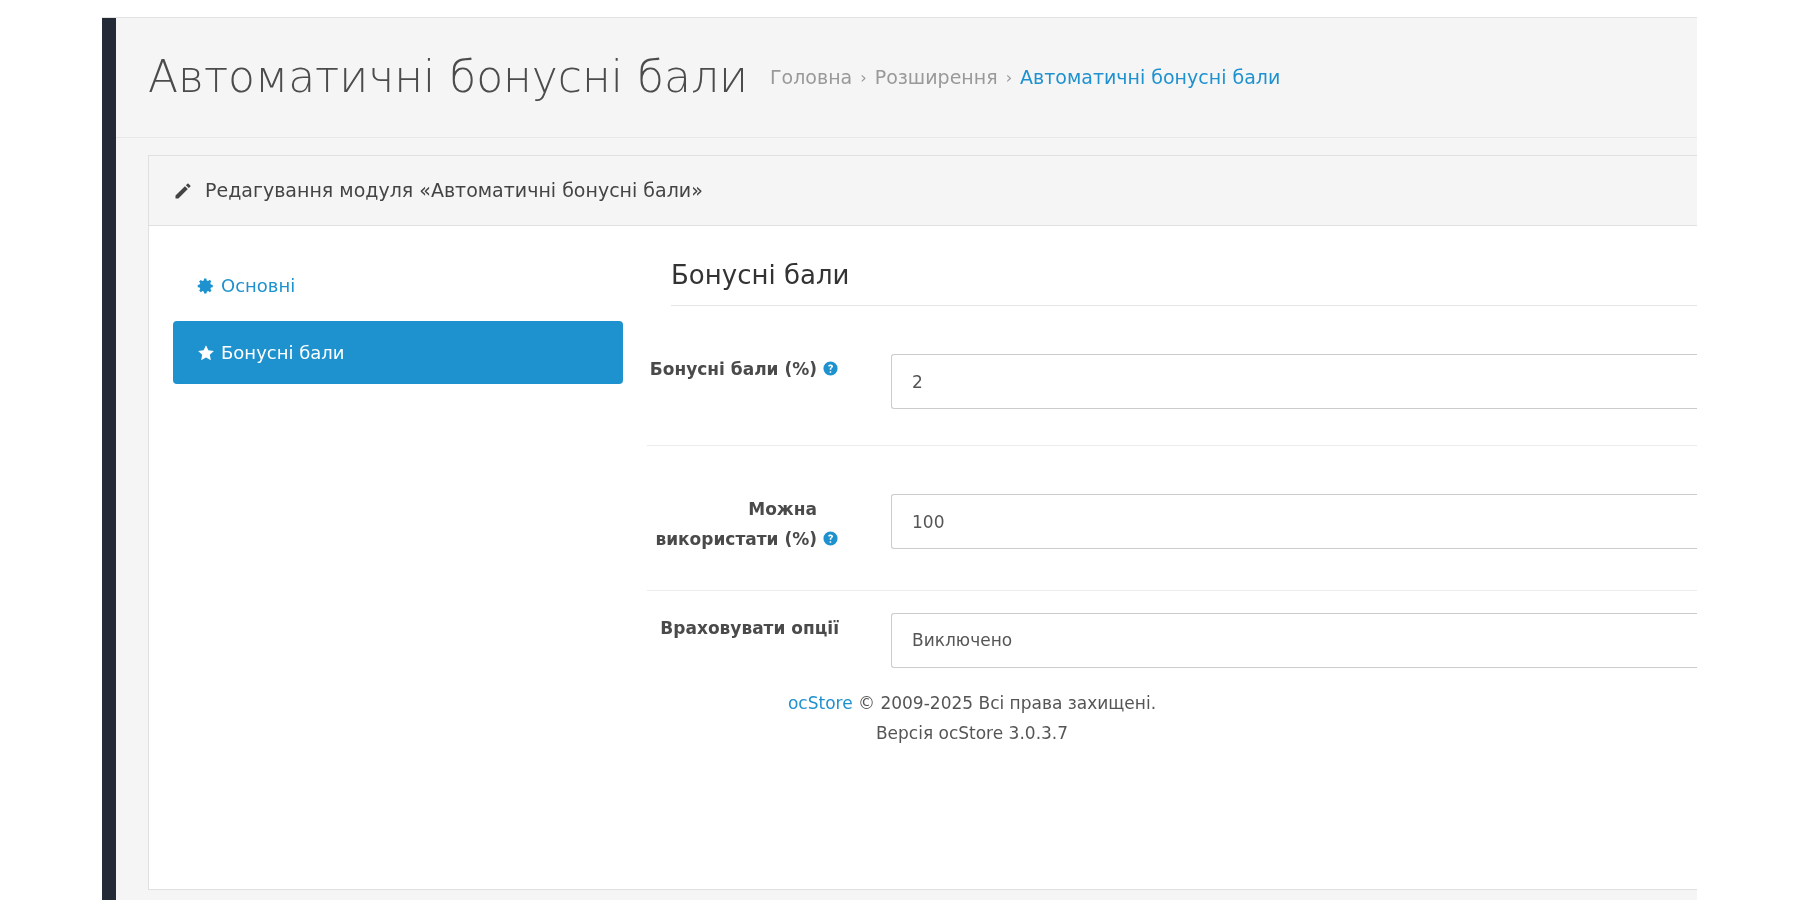 The width and height of the screenshot is (1800, 900). I want to click on page-title: Автоматичні бонусні бали, so click(448, 77).